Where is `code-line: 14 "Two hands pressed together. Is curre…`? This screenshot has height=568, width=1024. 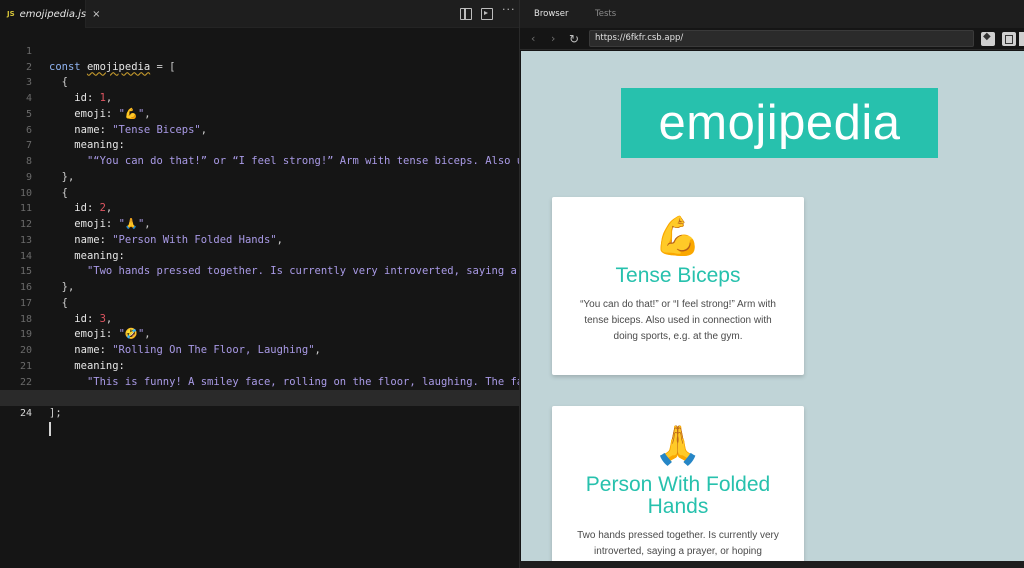 code-line: 14 "Two hands pressed together. Is curre… is located at coordinates (259, 255).